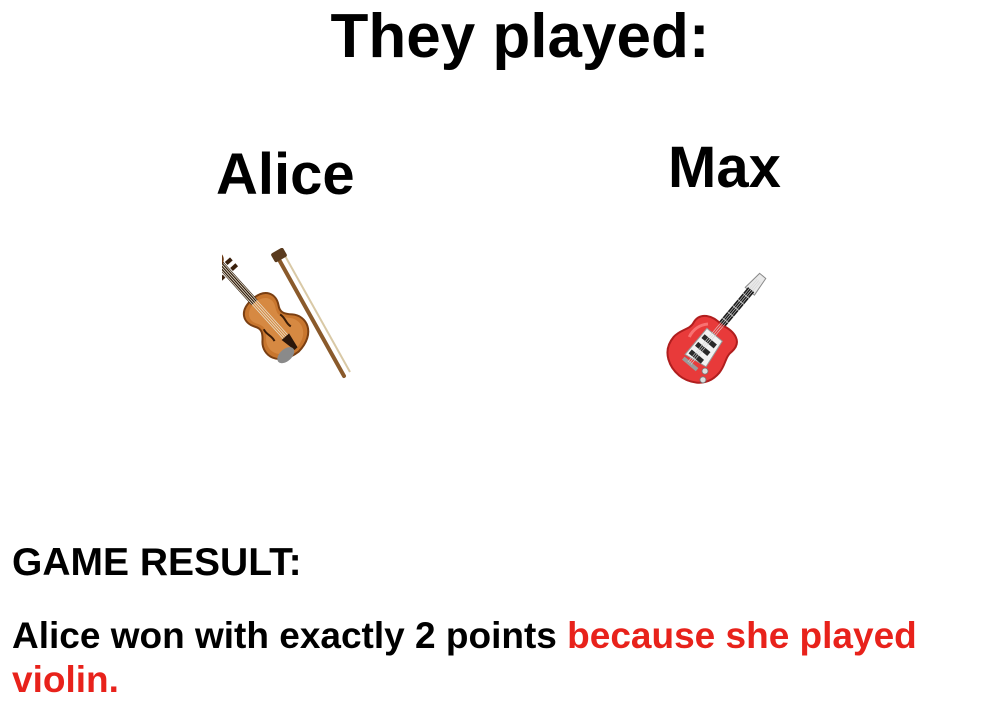 This screenshot has width=999, height=712. What do you see at coordinates (157, 562) in the screenshot?
I see `game-result-heading: GAME RESULT:` at bounding box center [157, 562].